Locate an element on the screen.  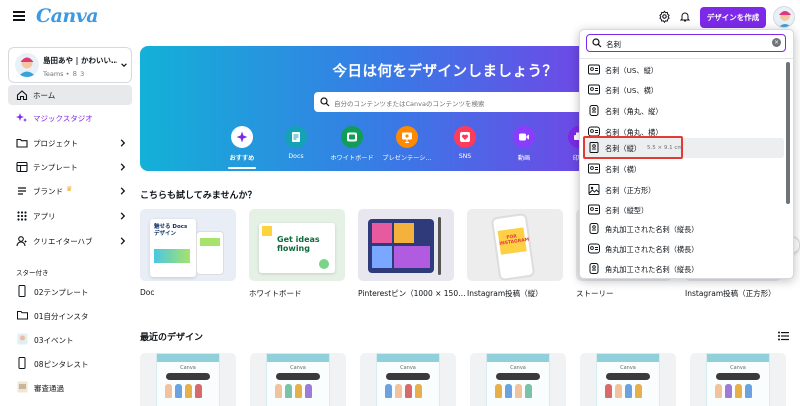
sidebar-item-magic-studio: マジックスタジオ is located at coordinates (70, 118).